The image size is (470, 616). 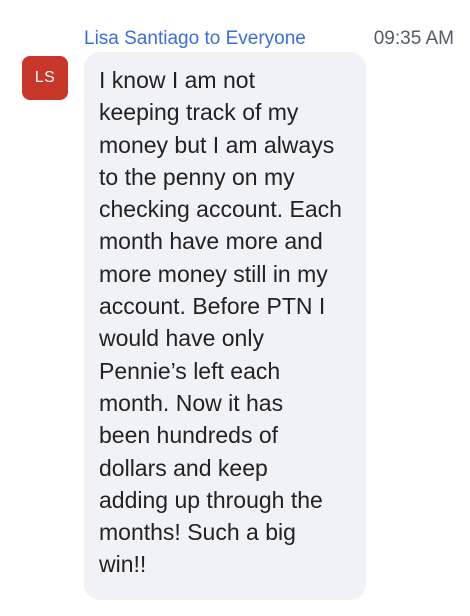 I want to click on message-timestamp: 09:35 AM, so click(x=413, y=38).